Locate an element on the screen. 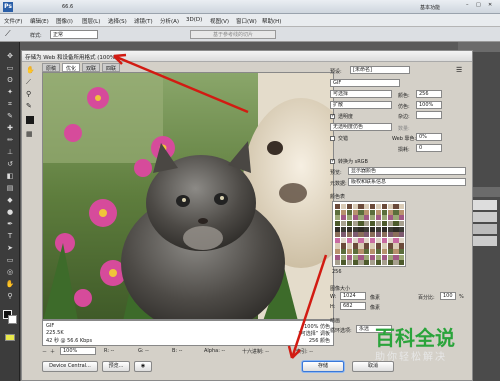  arrow-to-title is located at coordinates (181, 84).